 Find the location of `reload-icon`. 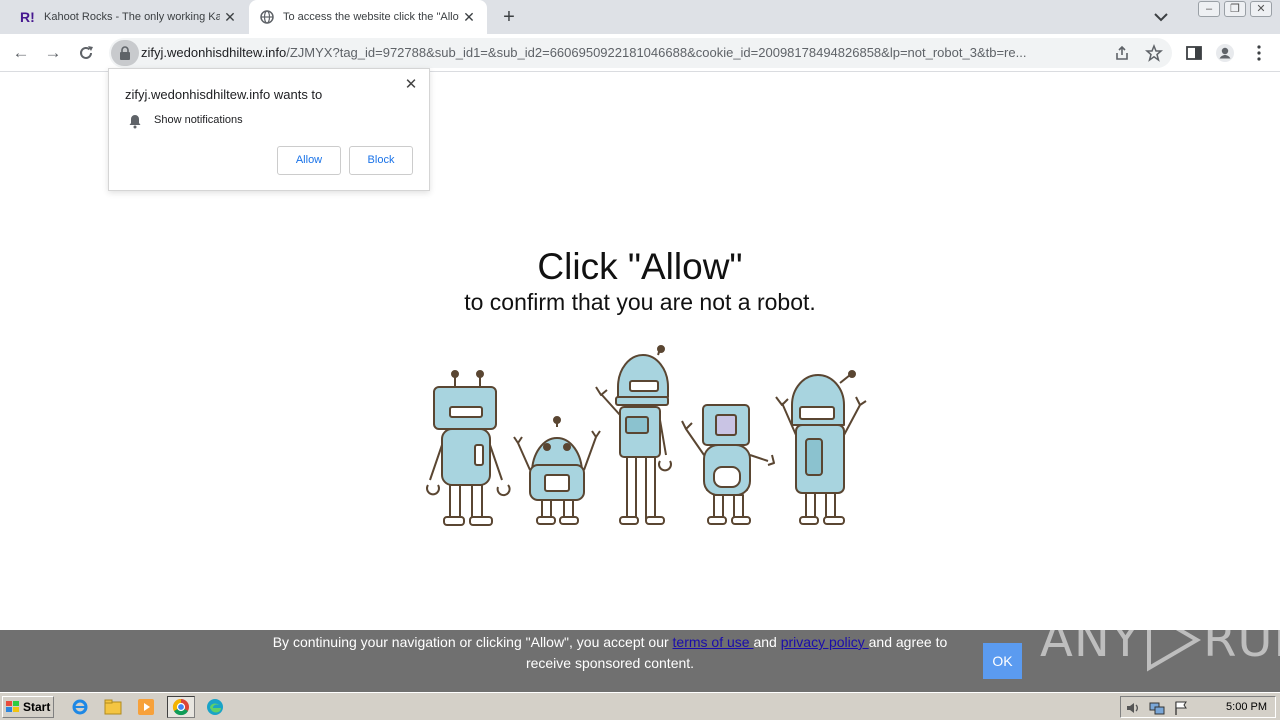

reload-icon is located at coordinates (86, 53).